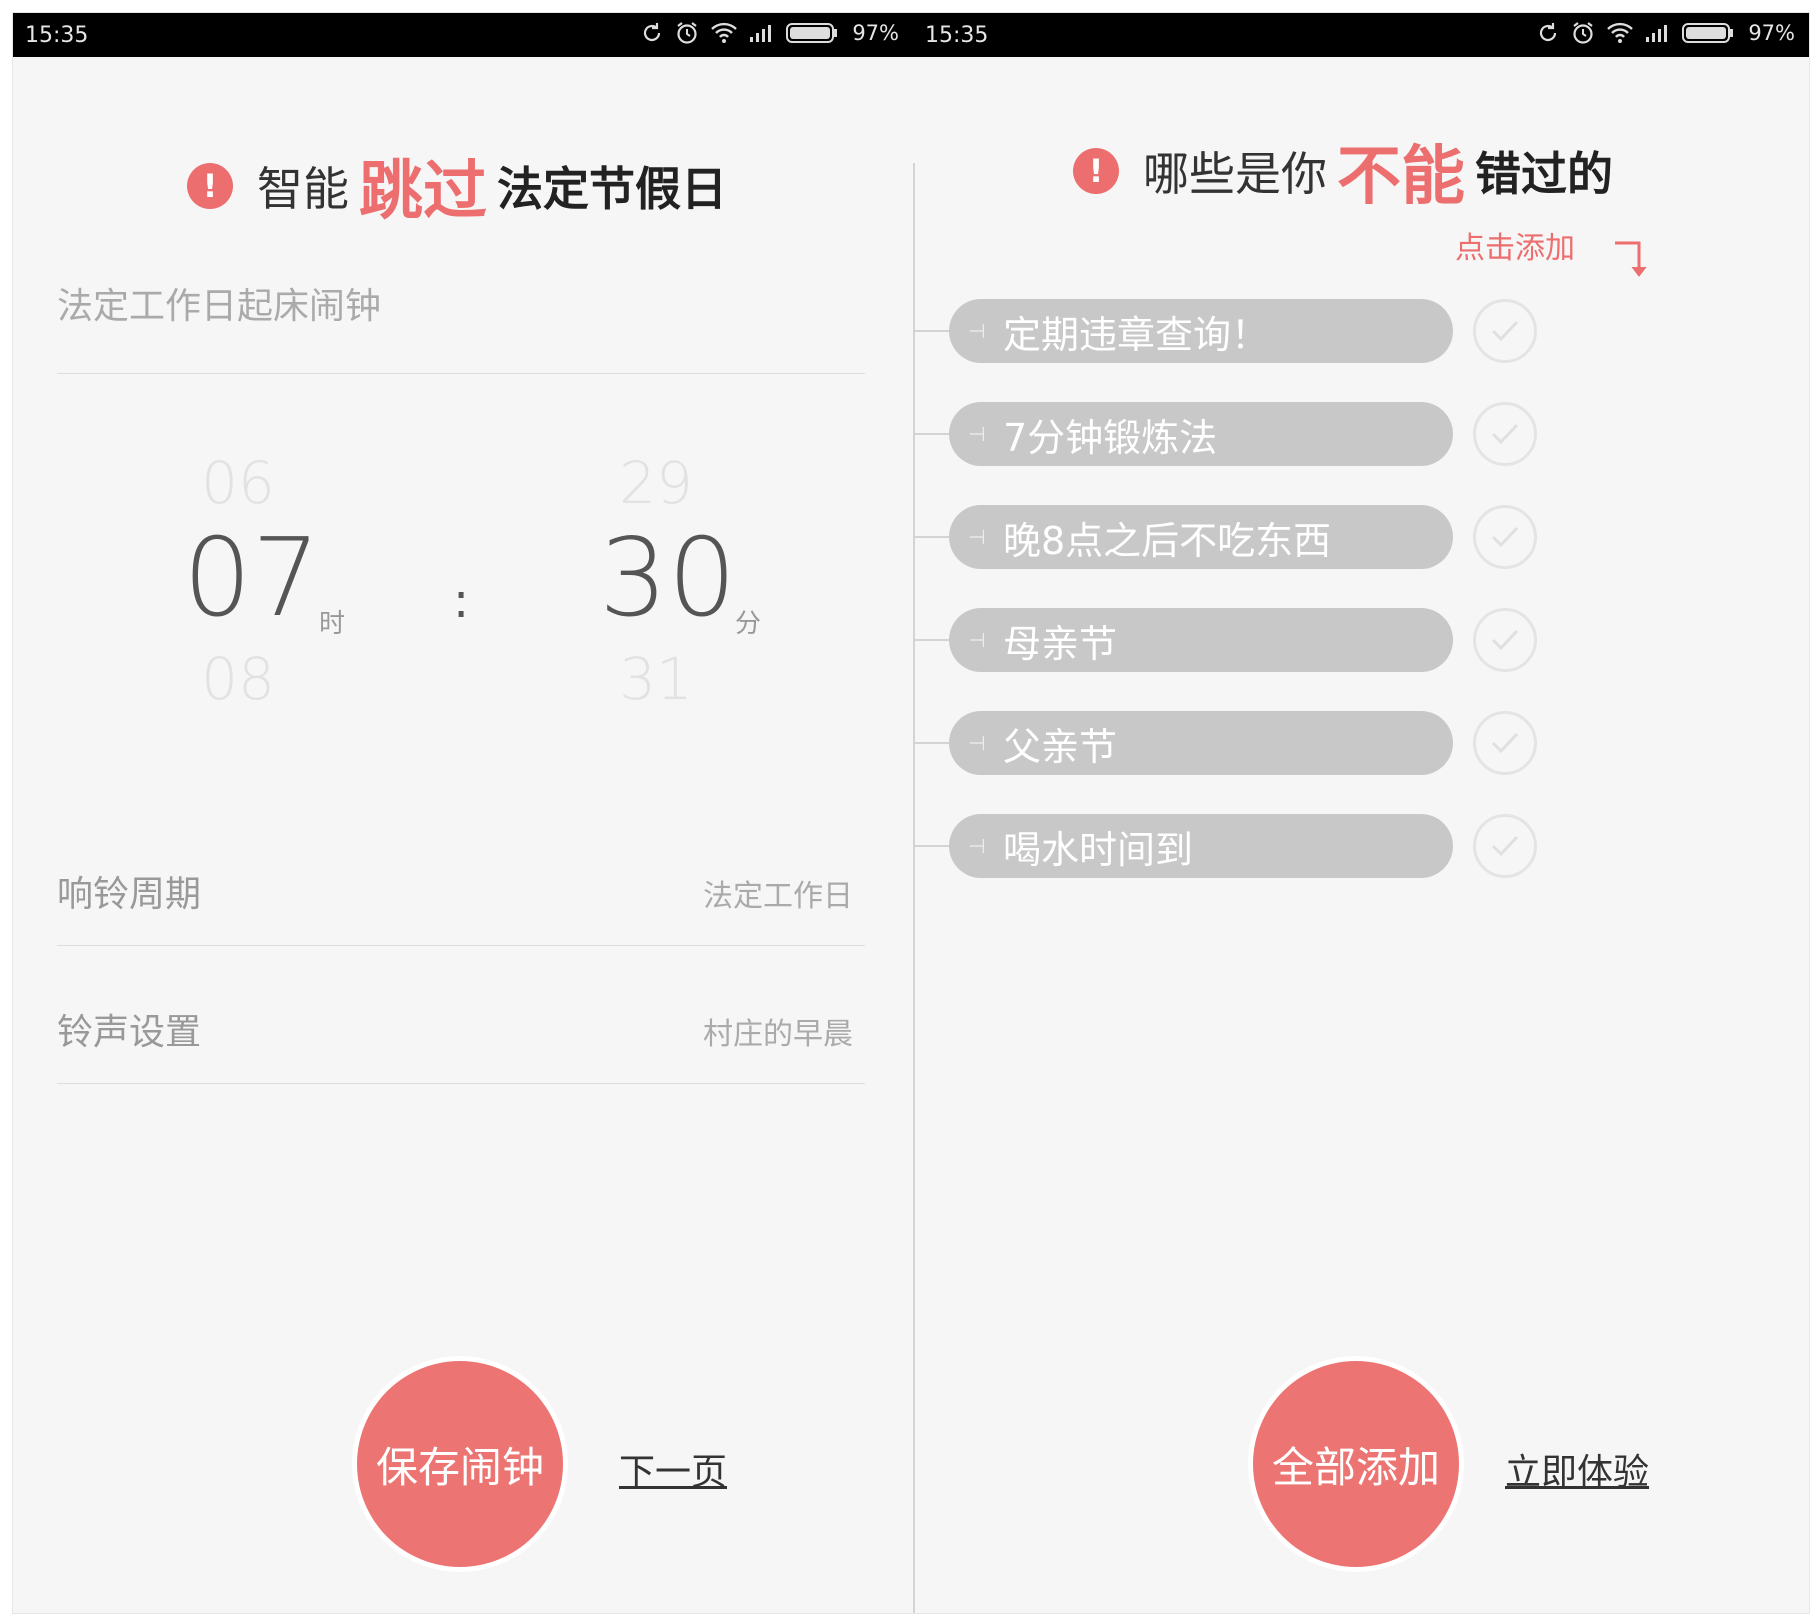  What do you see at coordinates (1110, 437) in the screenshot?
I see `reminder-label: 7分钟锻炼法` at bounding box center [1110, 437].